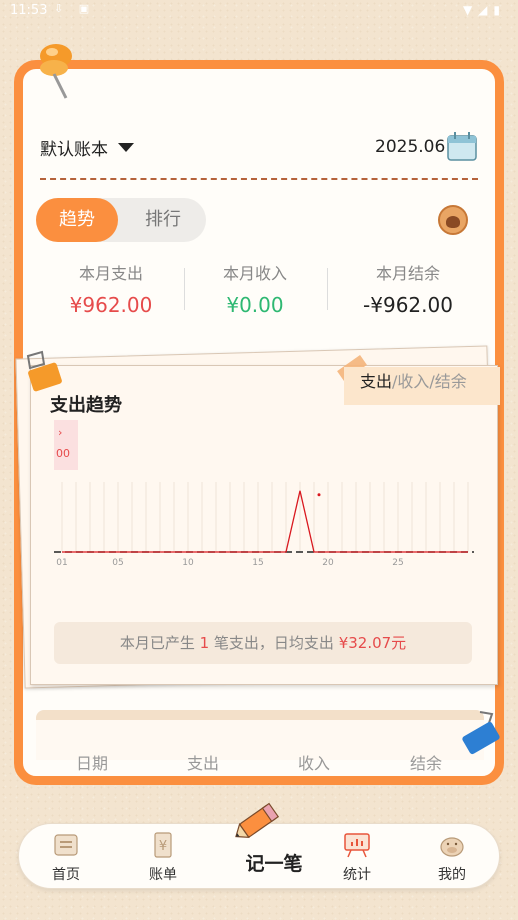 This screenshot has width=518, height=920. What do you see at coordinates (29, 10) in the screenshot?
I see `status-time: 11:53` at bounding box center [29, 10].